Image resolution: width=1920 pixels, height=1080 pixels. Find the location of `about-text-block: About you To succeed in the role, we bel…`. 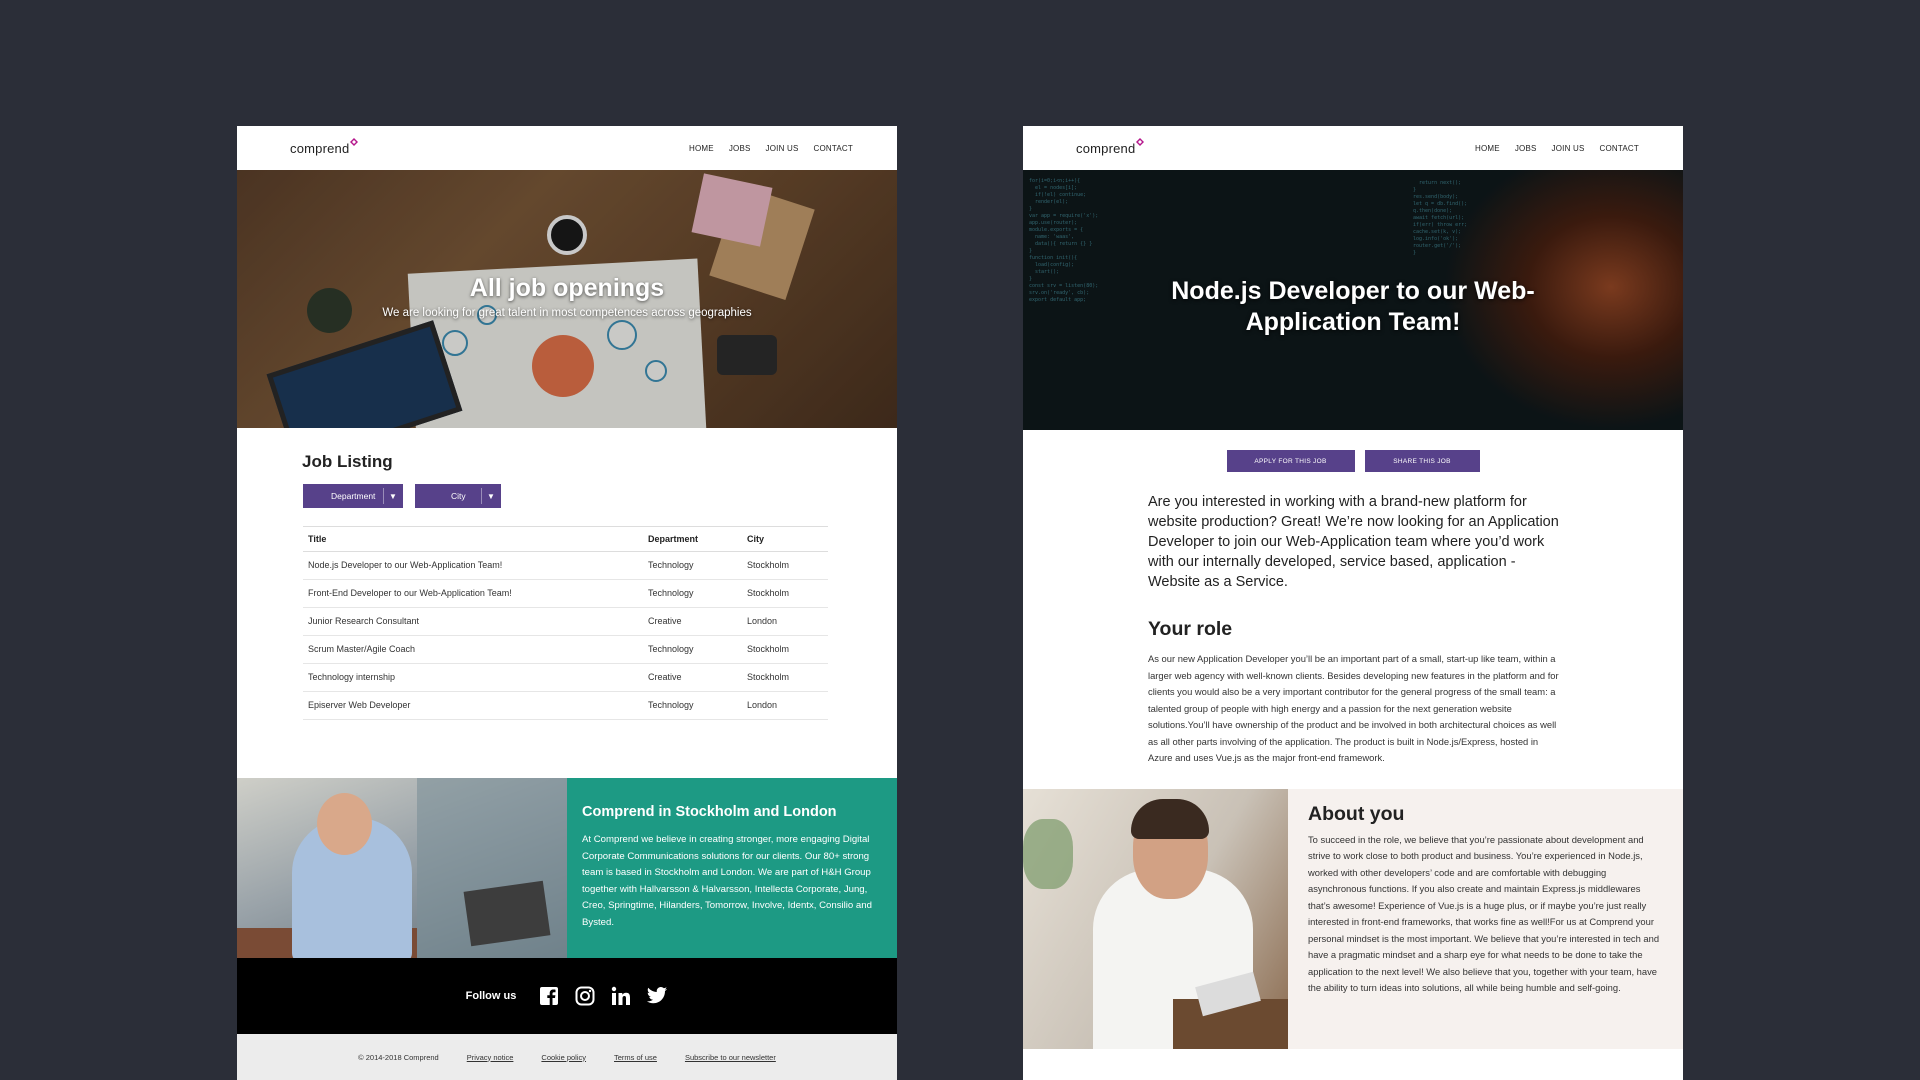

about-text-block: About you To succeed in the role, we bel… is located at coordinates (1485, 919).